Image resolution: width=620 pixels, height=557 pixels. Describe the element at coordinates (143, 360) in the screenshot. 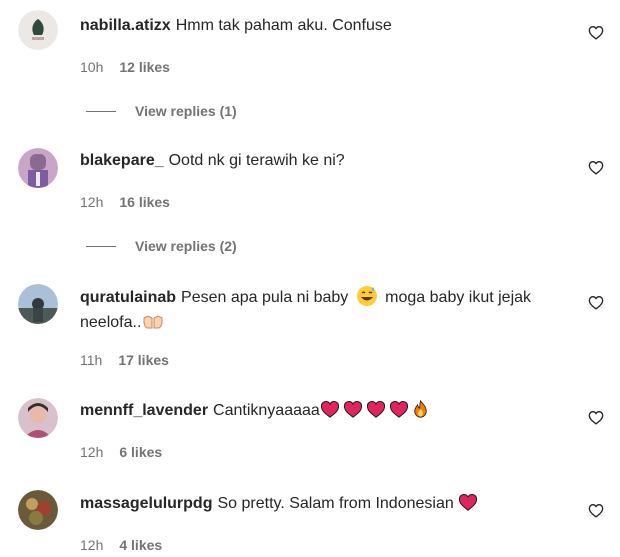

I see `comment-likes: 17 likes` at that location.